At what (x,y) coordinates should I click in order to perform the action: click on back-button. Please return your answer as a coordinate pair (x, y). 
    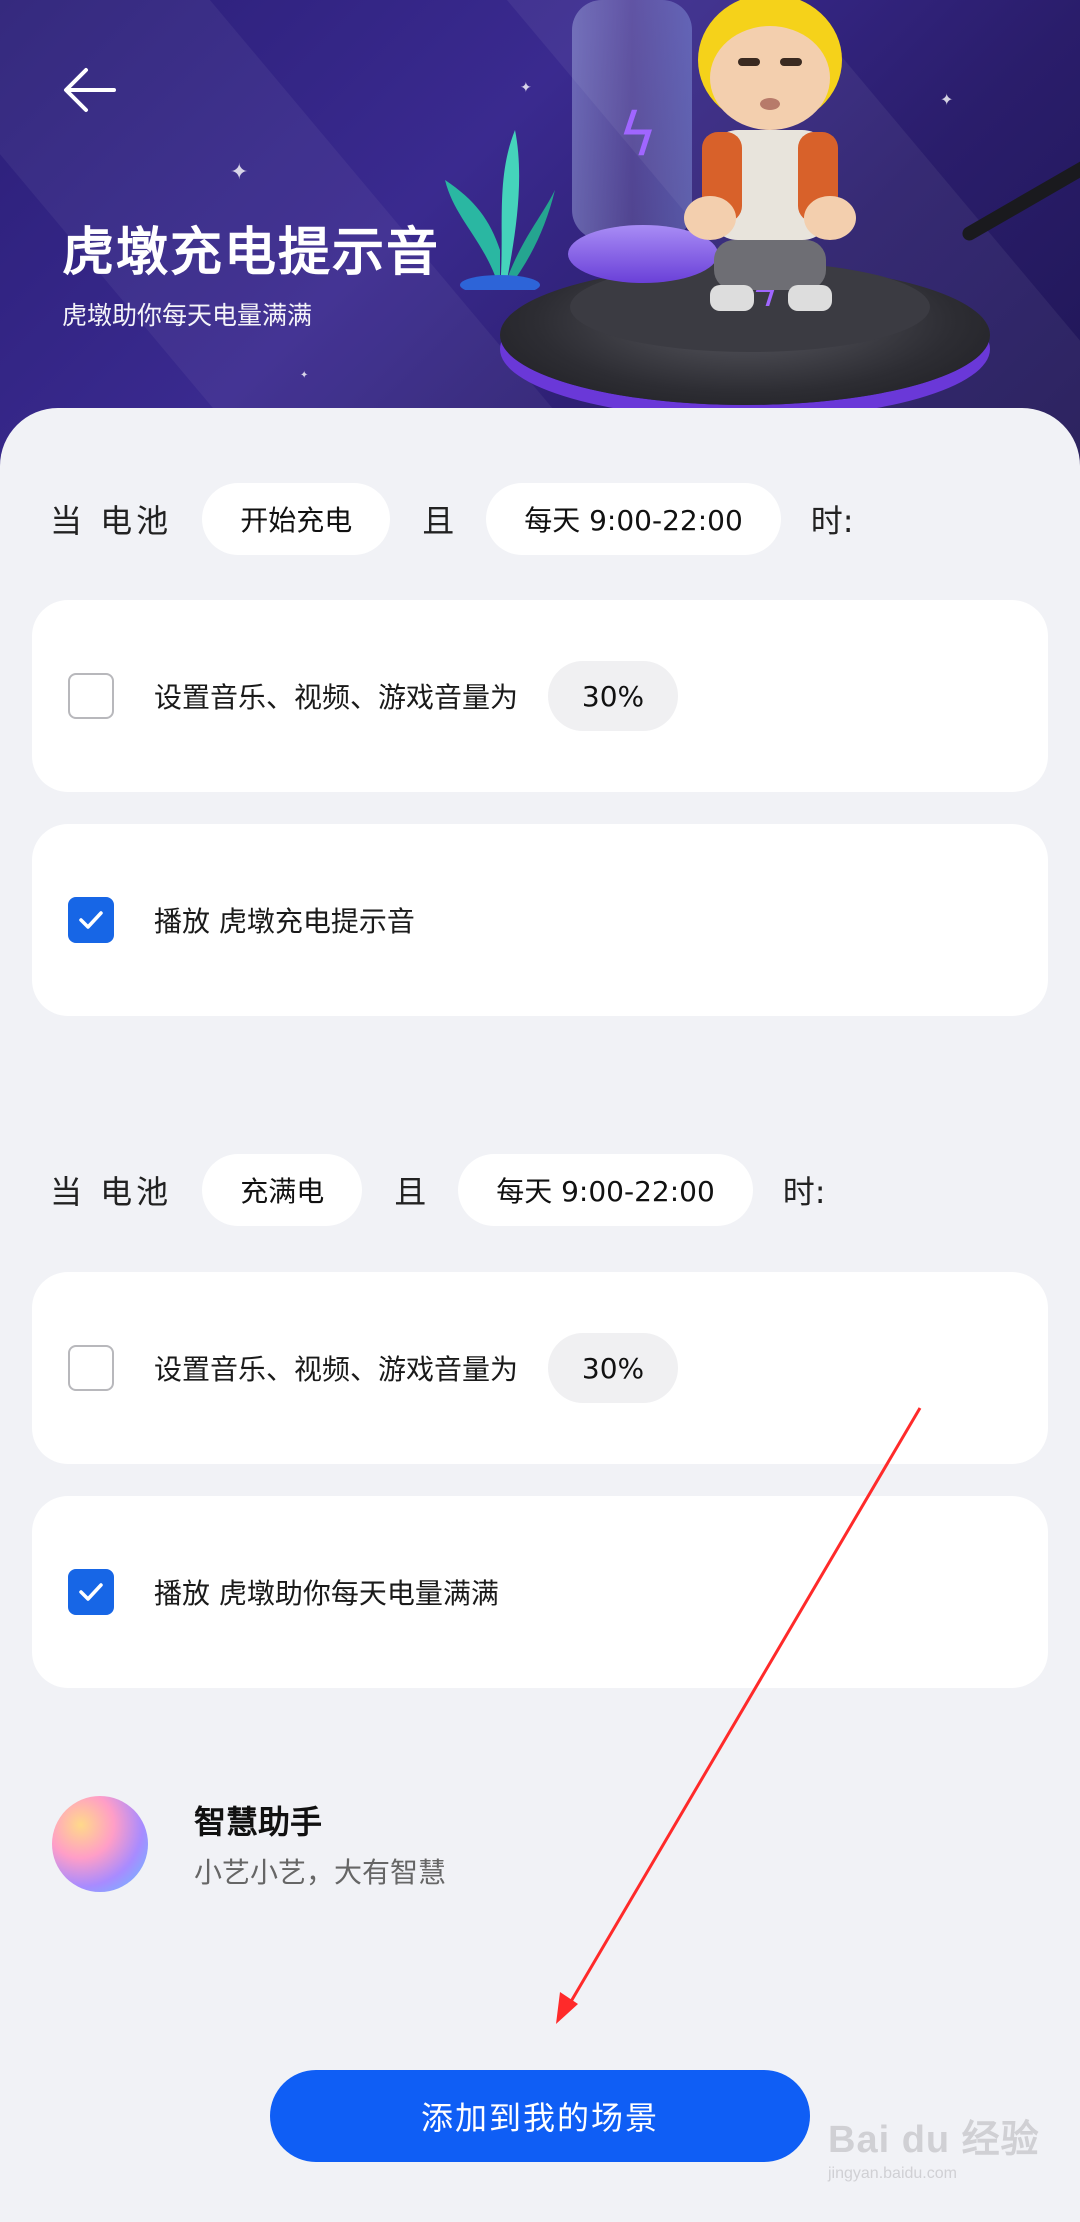
    Looking at the image, I should click on (92, 90).